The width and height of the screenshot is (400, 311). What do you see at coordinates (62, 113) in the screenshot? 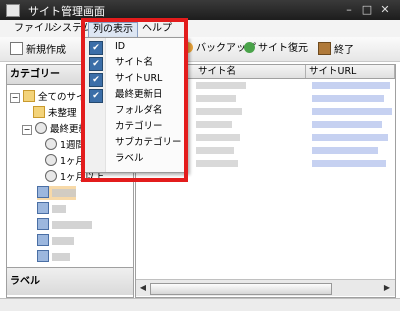
I see `tree-item-label: 未整理` at bounding box center [62, 113].